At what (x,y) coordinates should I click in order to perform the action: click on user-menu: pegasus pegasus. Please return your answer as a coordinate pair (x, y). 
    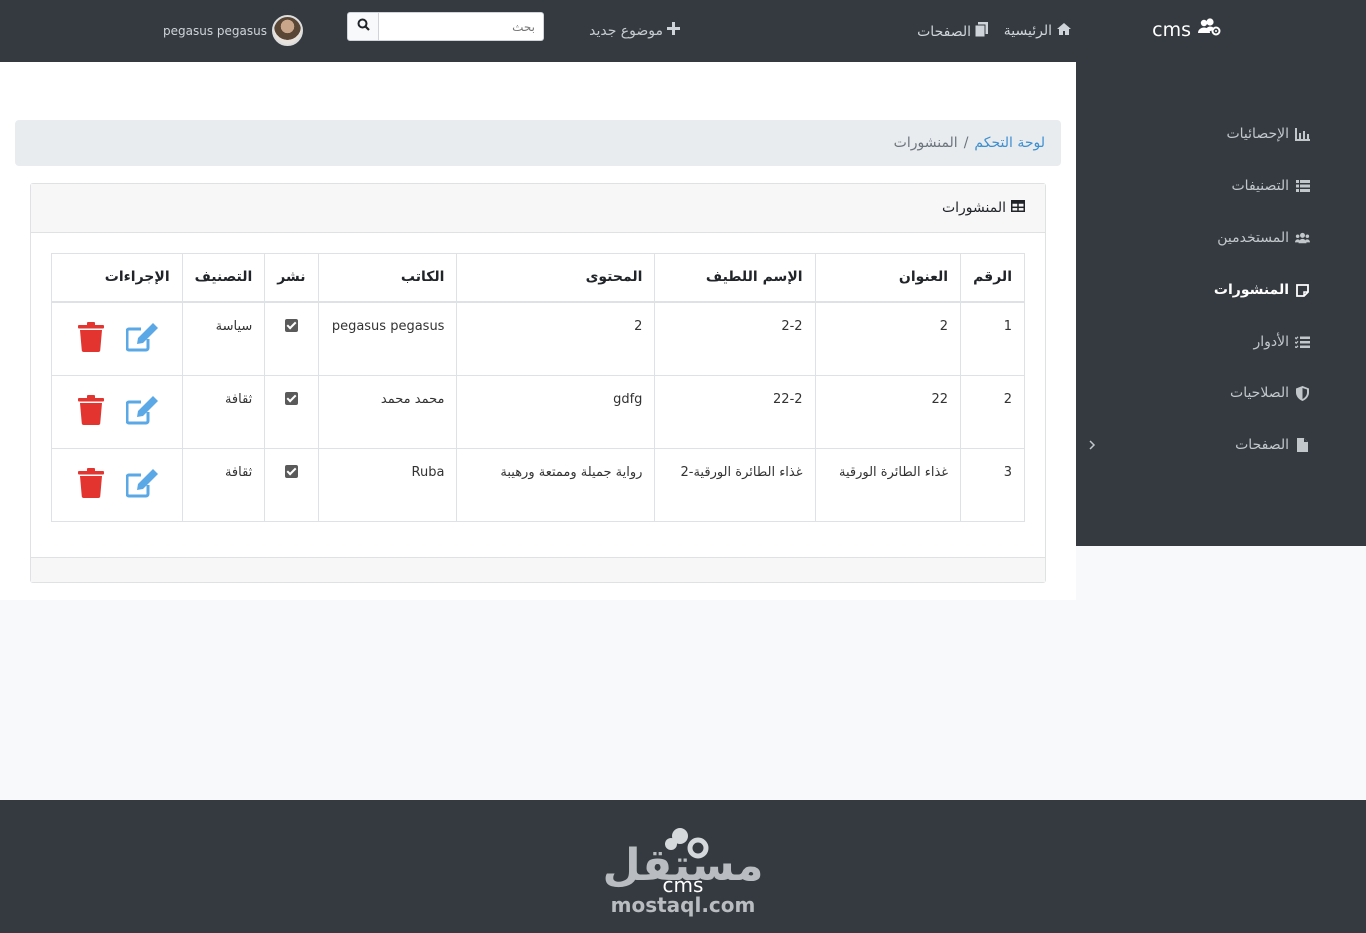
    Looking at the image, I should click on (233, 30).